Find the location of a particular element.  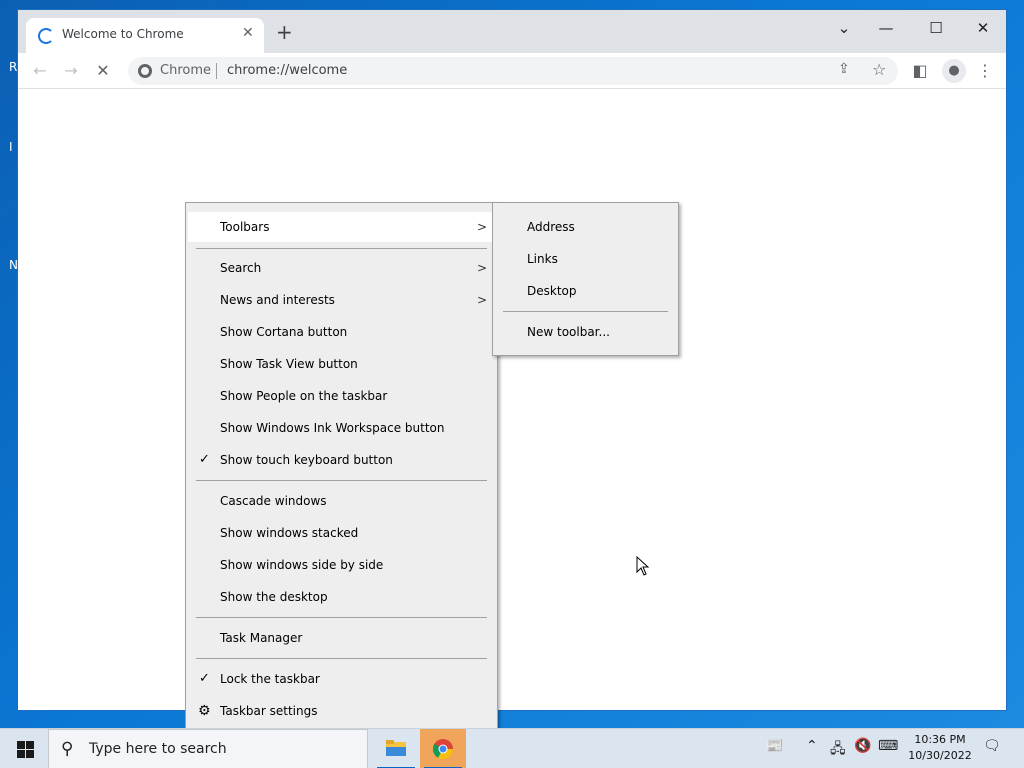

desktop-icon-label: N is located at coordinates (13, 265).